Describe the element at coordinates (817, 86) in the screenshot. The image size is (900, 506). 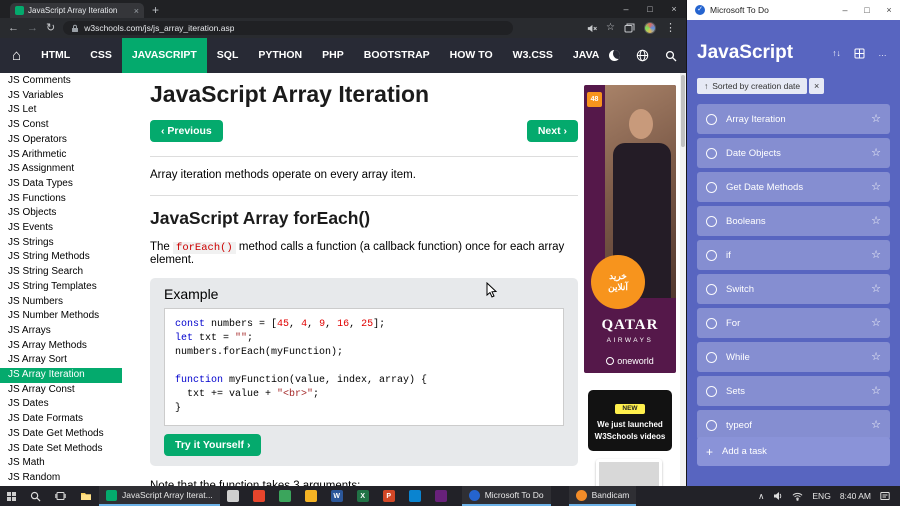
I see `sort-chip-close-icon: ×` at that location.